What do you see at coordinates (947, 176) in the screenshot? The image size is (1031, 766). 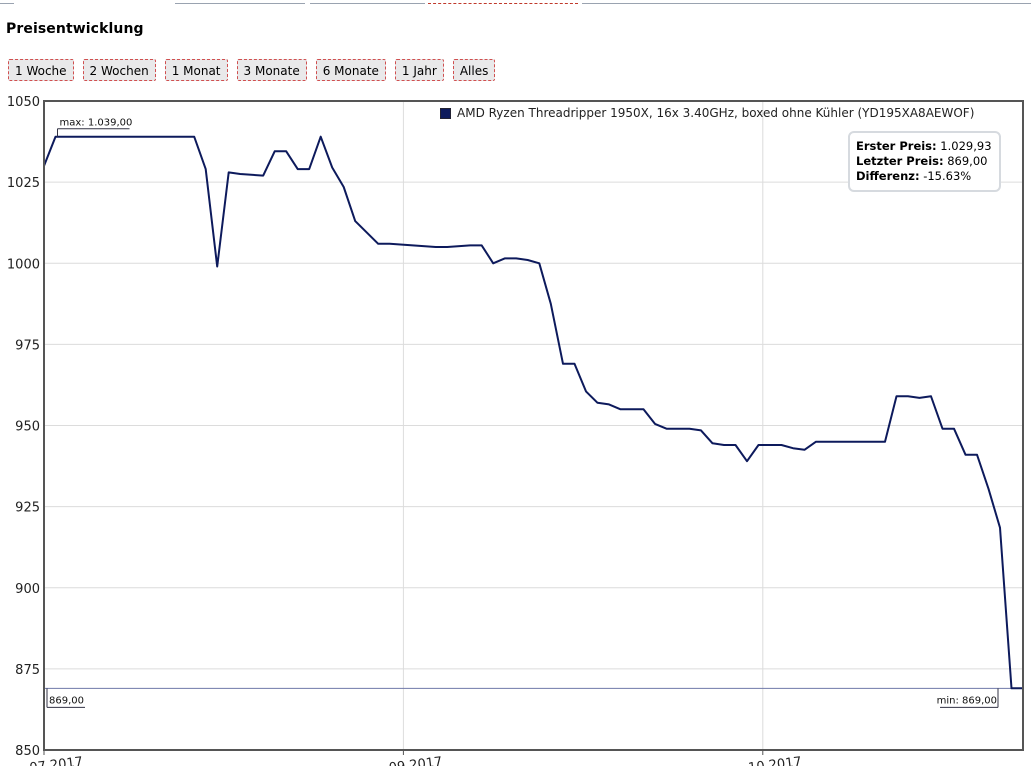 I see `stats-diff-value: -15.63%` at bounding box center [947, 176].